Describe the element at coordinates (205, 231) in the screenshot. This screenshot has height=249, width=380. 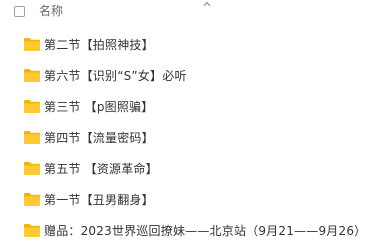
I see `folder-name: 赠品：2023世界巡回撩妹——北京站（9月21——9月26）` at that location.